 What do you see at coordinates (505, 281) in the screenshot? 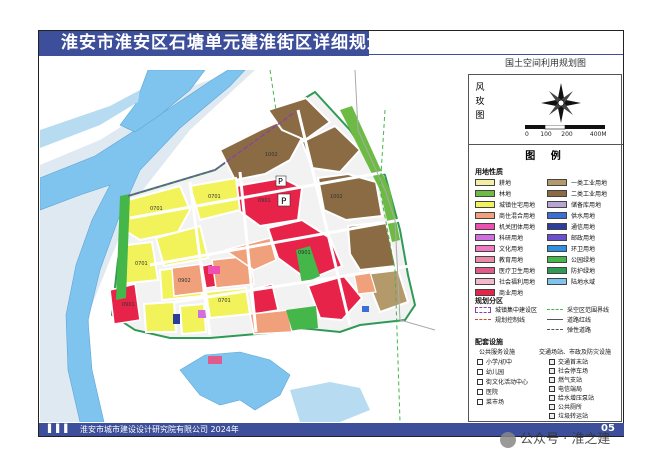
I see `legend-item: 社会福利用地` at bounding box center [505, 281].